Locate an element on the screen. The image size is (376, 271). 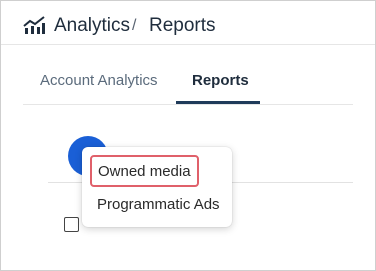
dropdown-menu: Owned media Programmatic Ads is located at coordinates (157, 187).